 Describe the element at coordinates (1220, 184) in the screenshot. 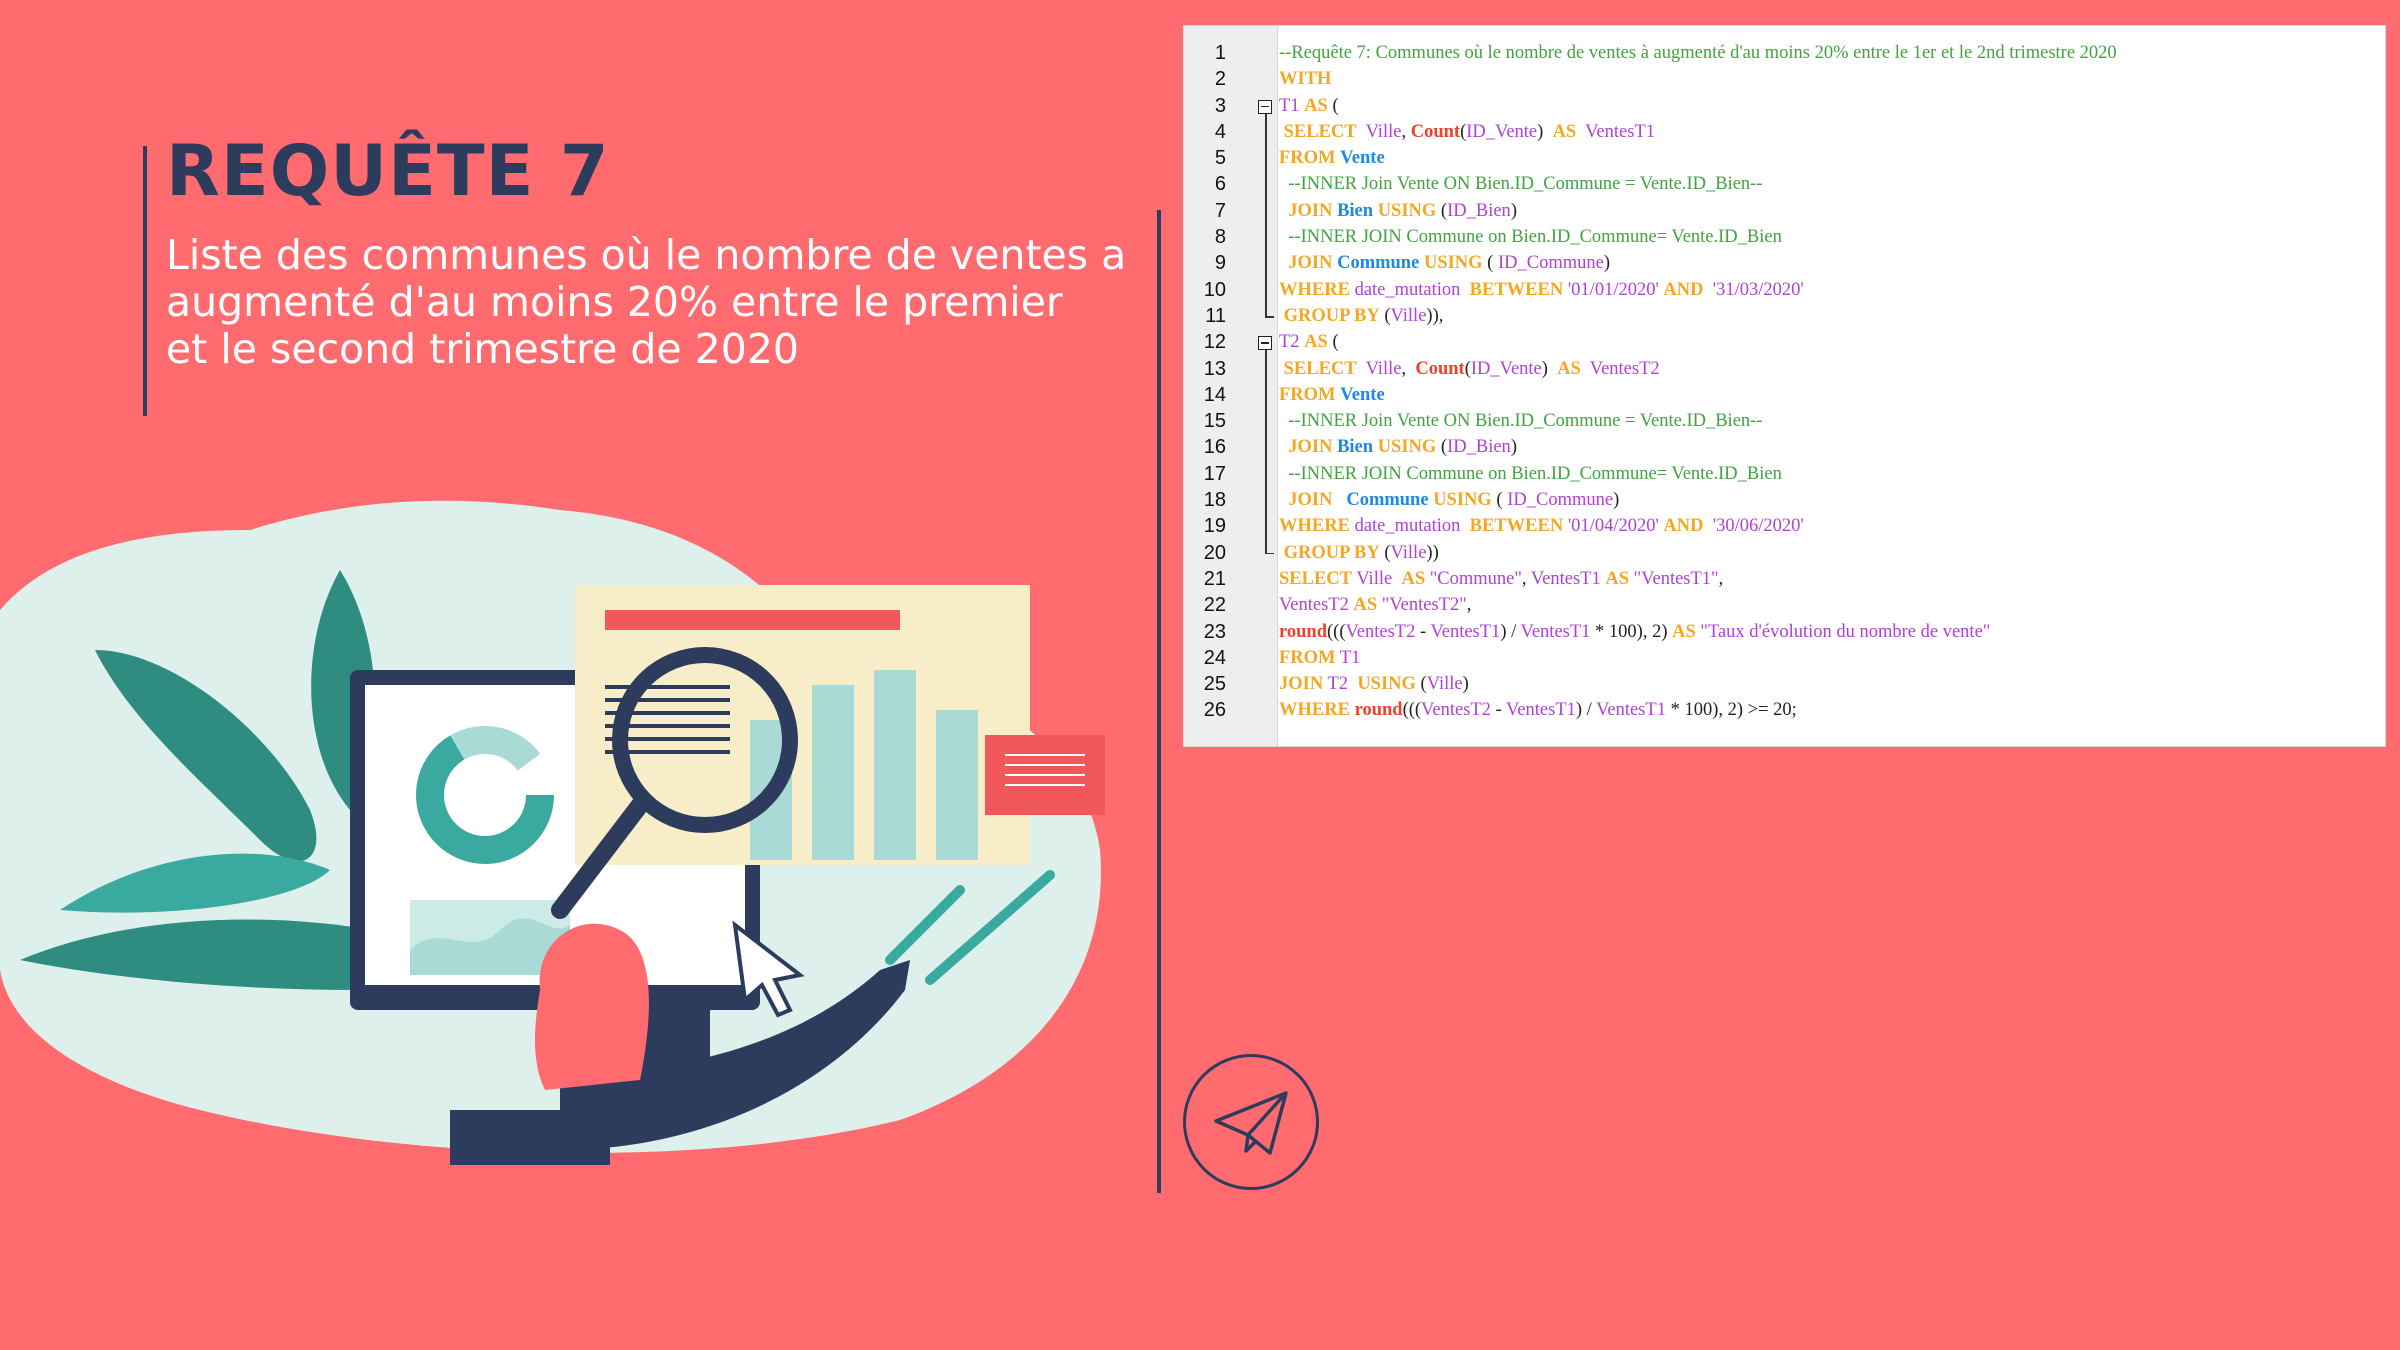

I see `line-number: 6` at that location.